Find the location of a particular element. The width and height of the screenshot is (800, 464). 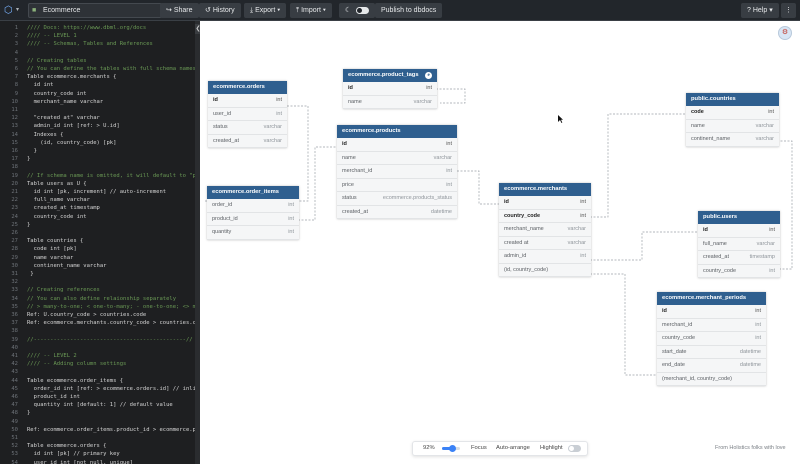

chevron-down-icon: ▾ is located at coordinates (17, 10).